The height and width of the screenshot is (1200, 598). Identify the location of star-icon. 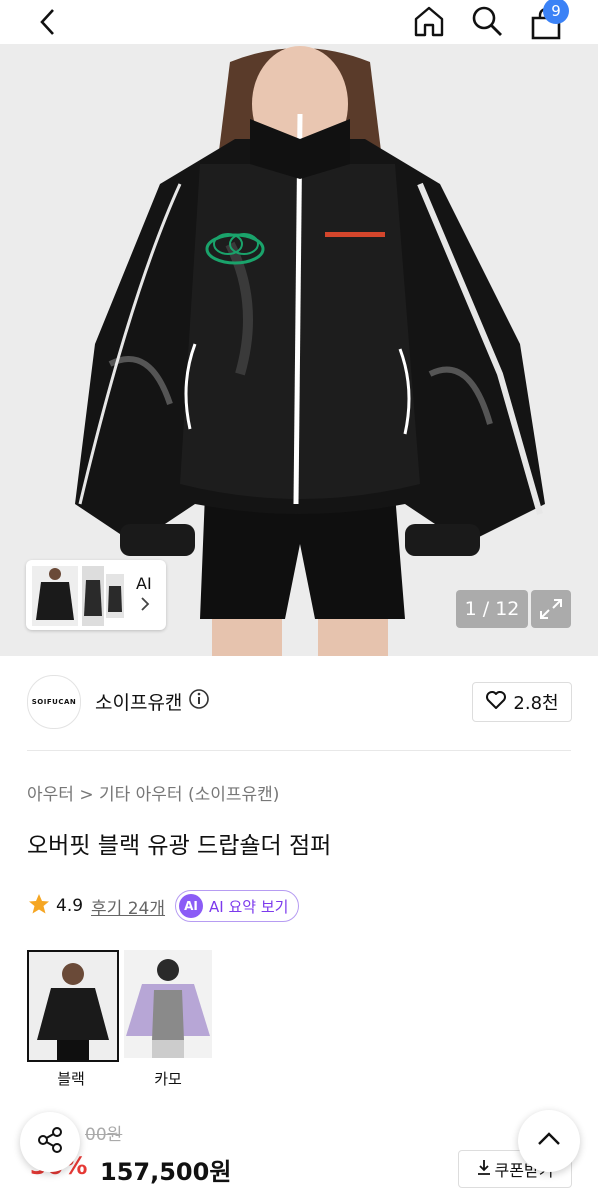
(39, 906).